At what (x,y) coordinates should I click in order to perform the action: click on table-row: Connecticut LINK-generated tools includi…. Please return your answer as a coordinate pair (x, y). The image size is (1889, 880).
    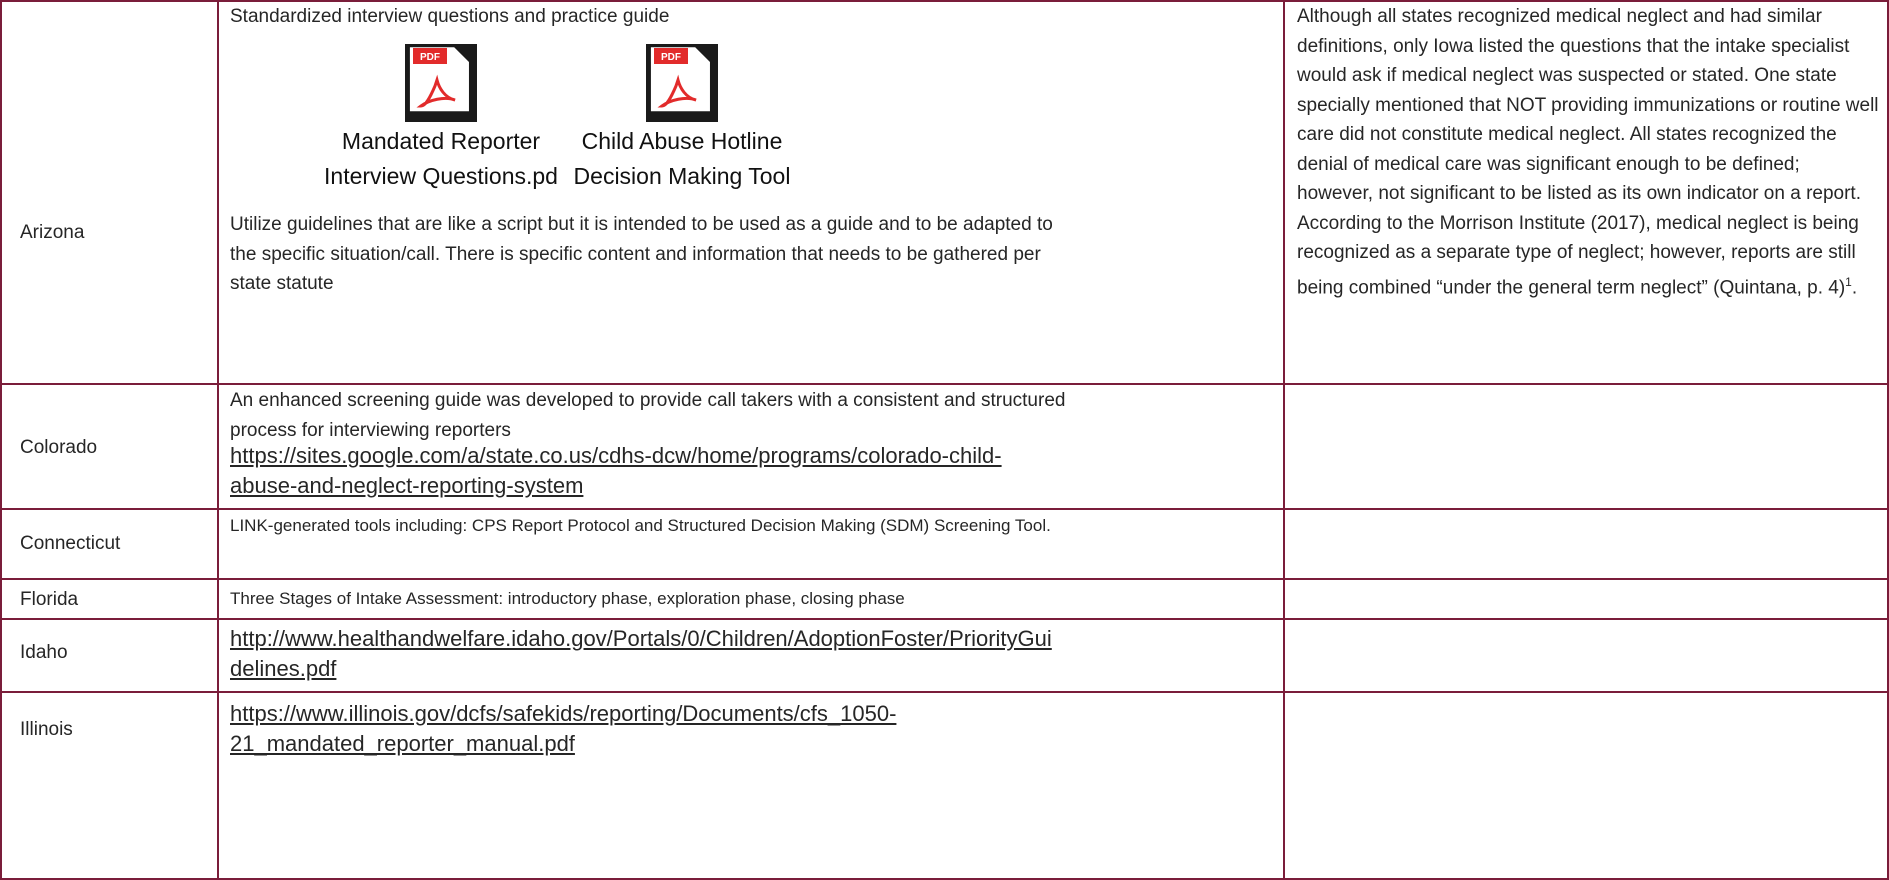
    Looking at the image, I should click on (944, 543).